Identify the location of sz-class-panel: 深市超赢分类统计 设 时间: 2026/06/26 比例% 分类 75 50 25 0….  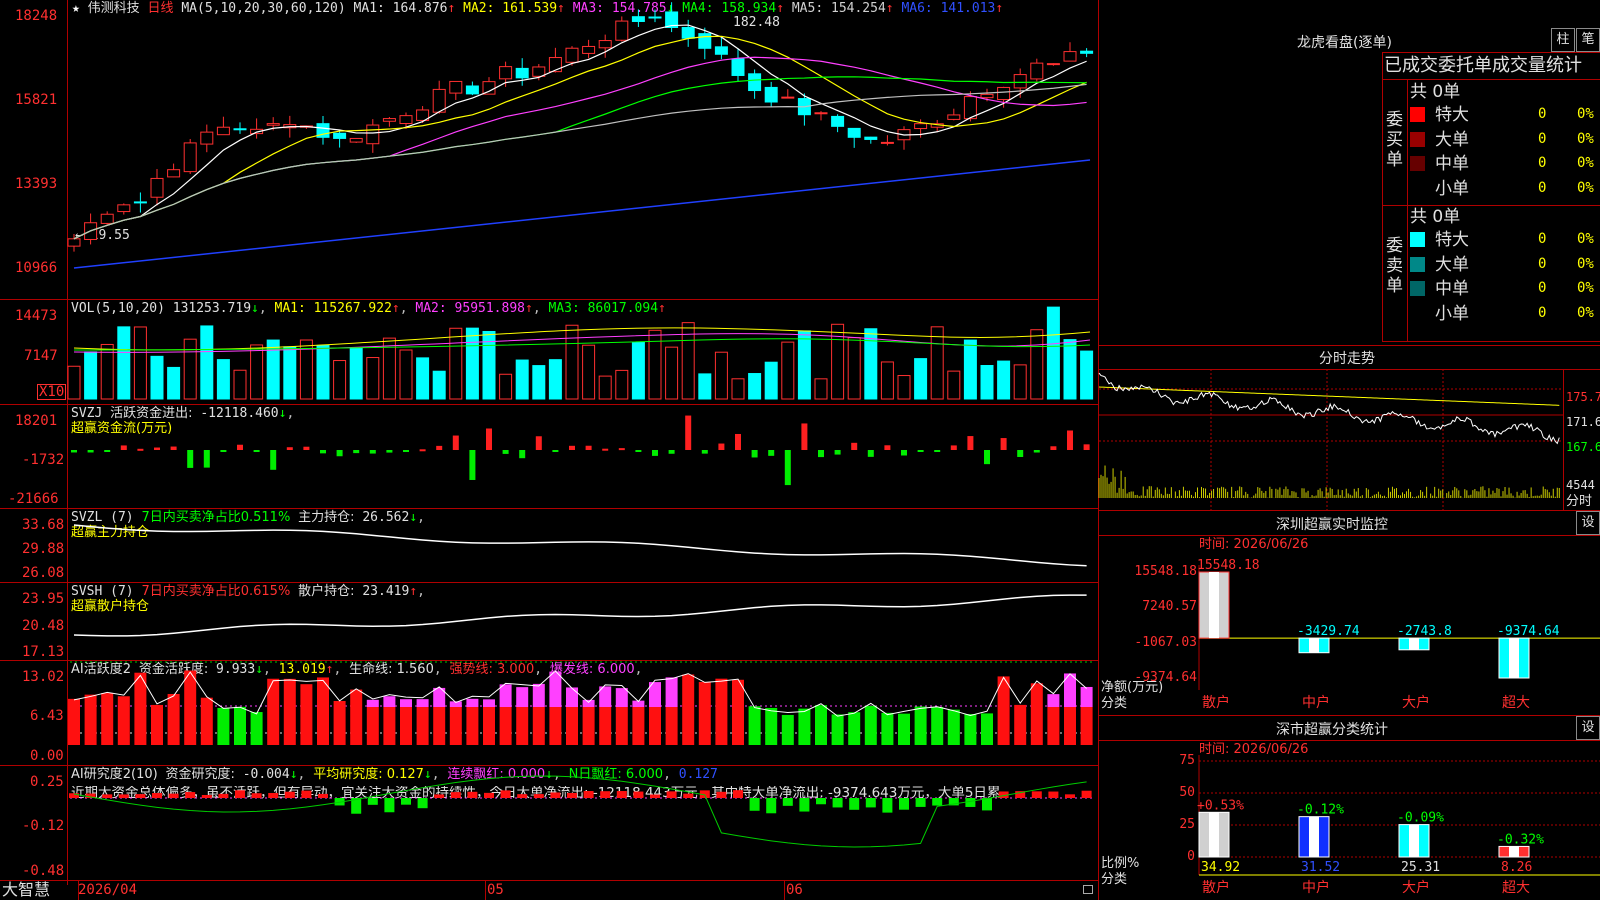
(1349, 807).